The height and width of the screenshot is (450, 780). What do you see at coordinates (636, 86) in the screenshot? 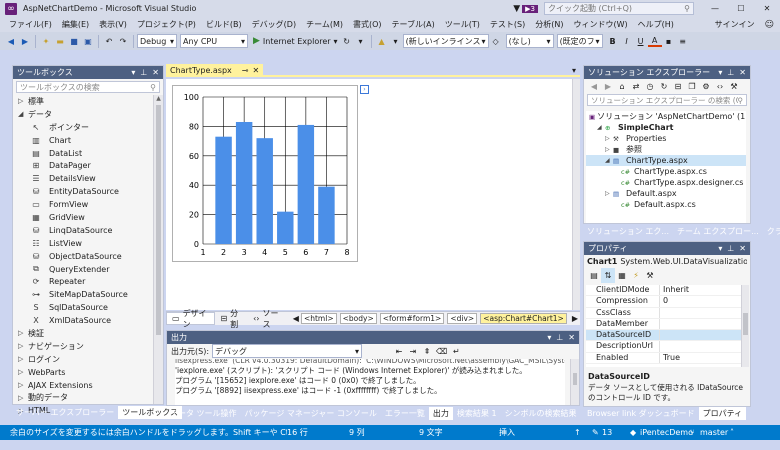
I see `sync-icon: ⇄` at bounding box center [636, 86].